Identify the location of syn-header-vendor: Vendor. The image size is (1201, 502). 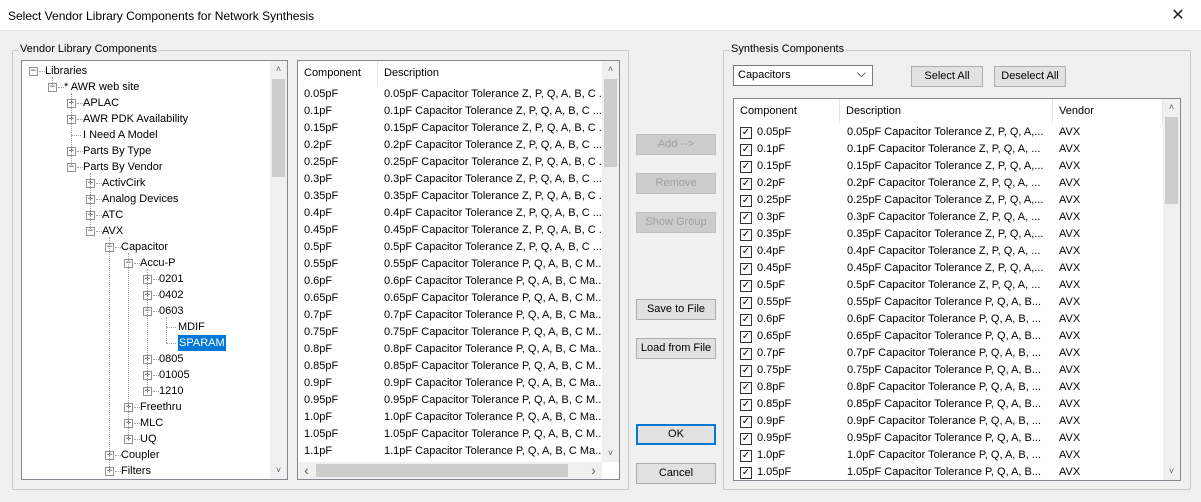
(1108, 111).